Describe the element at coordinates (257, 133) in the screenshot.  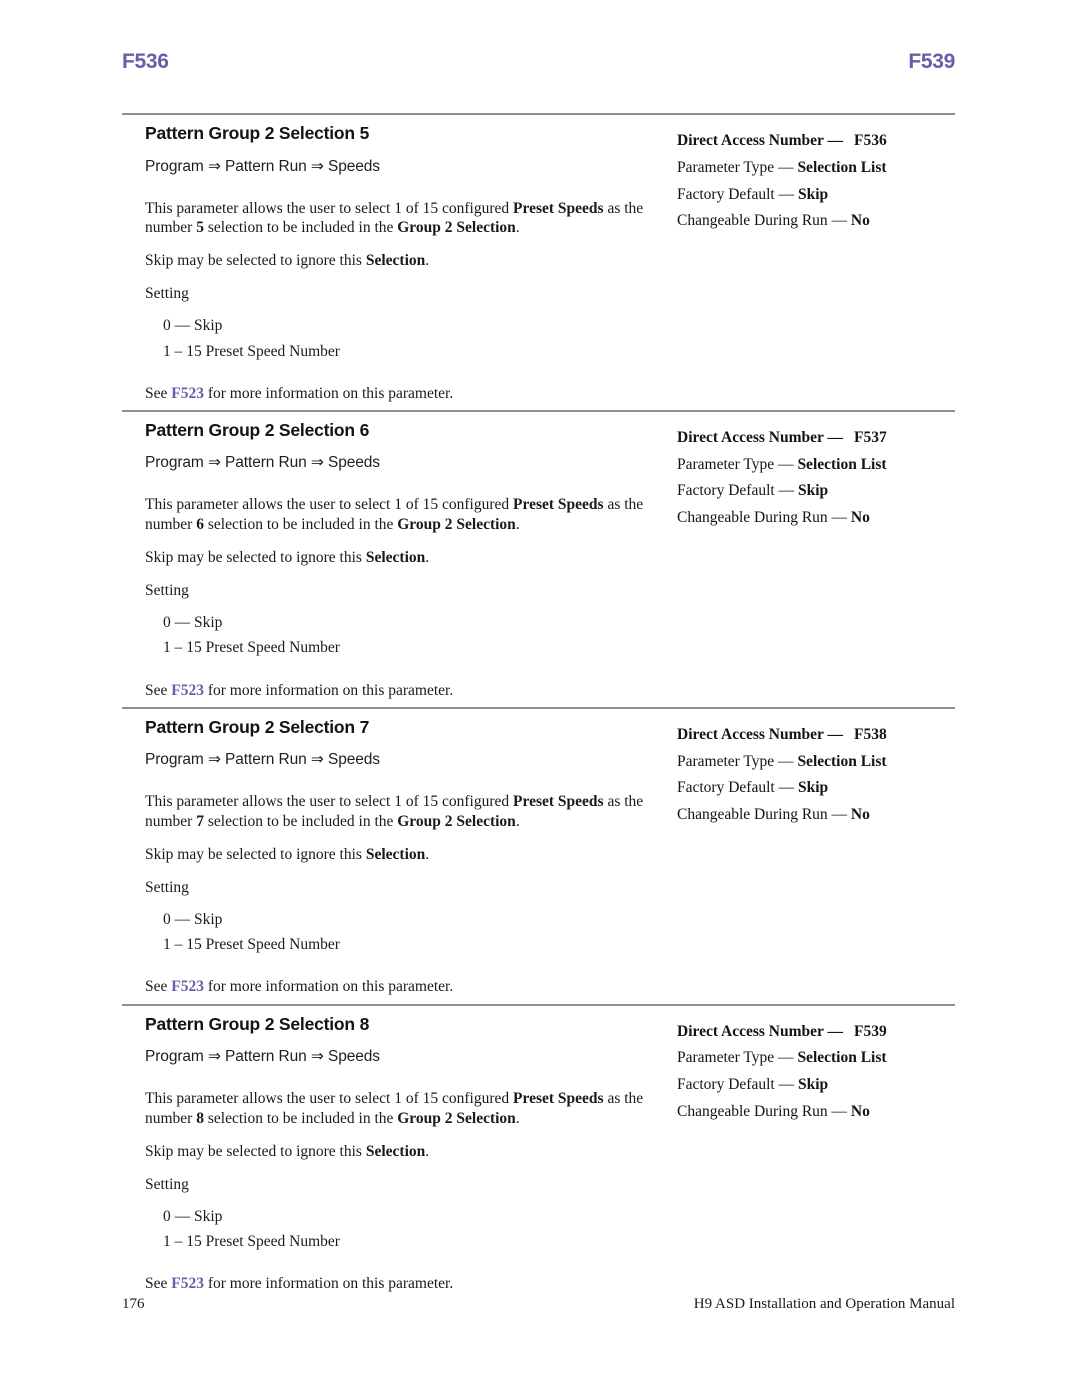
I see `parameter-title: Pattern Group 2 Selection 5` at that location.